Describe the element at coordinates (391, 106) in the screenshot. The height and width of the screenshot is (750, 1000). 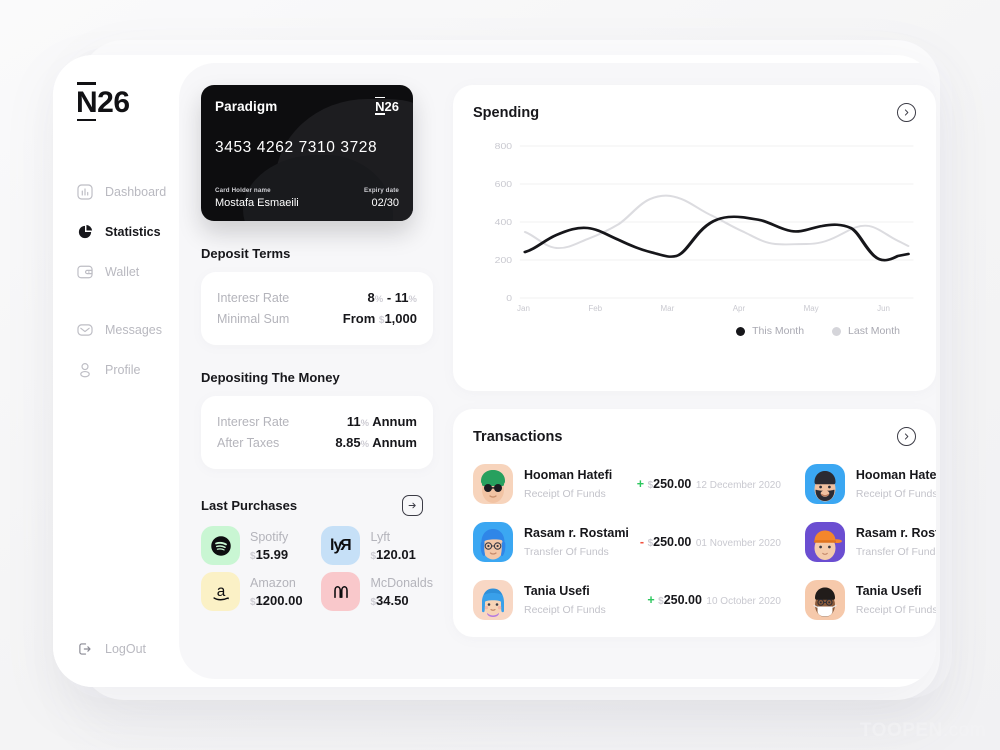
I see `card-logo-digits: 26` at that location.